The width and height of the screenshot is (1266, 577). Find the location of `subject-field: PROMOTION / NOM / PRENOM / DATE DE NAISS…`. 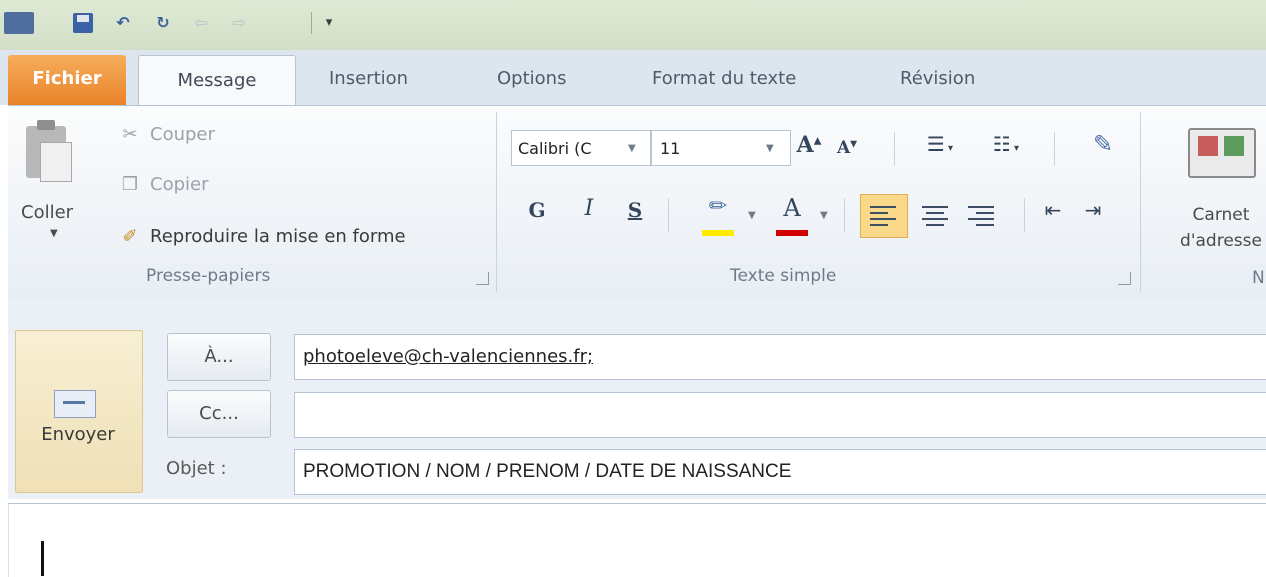

subject-field: PROMOTION / NOM / PRENOM / DATE DE NAISS… is located at coordinates (780, 472).